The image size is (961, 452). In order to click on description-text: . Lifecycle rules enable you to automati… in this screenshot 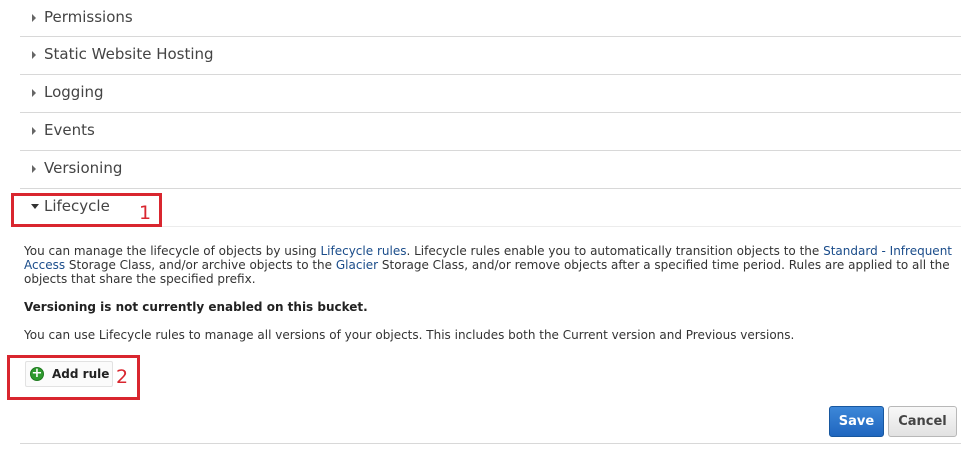, I will do `click(615, 251)`.